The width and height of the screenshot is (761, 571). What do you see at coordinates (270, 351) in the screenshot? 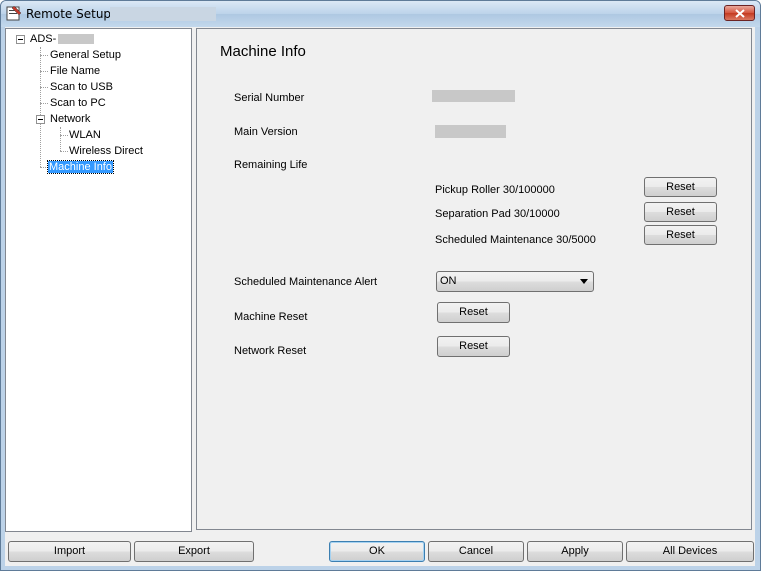
I see `network-reset-label: Network Reset` at bounding box center [270, 351].